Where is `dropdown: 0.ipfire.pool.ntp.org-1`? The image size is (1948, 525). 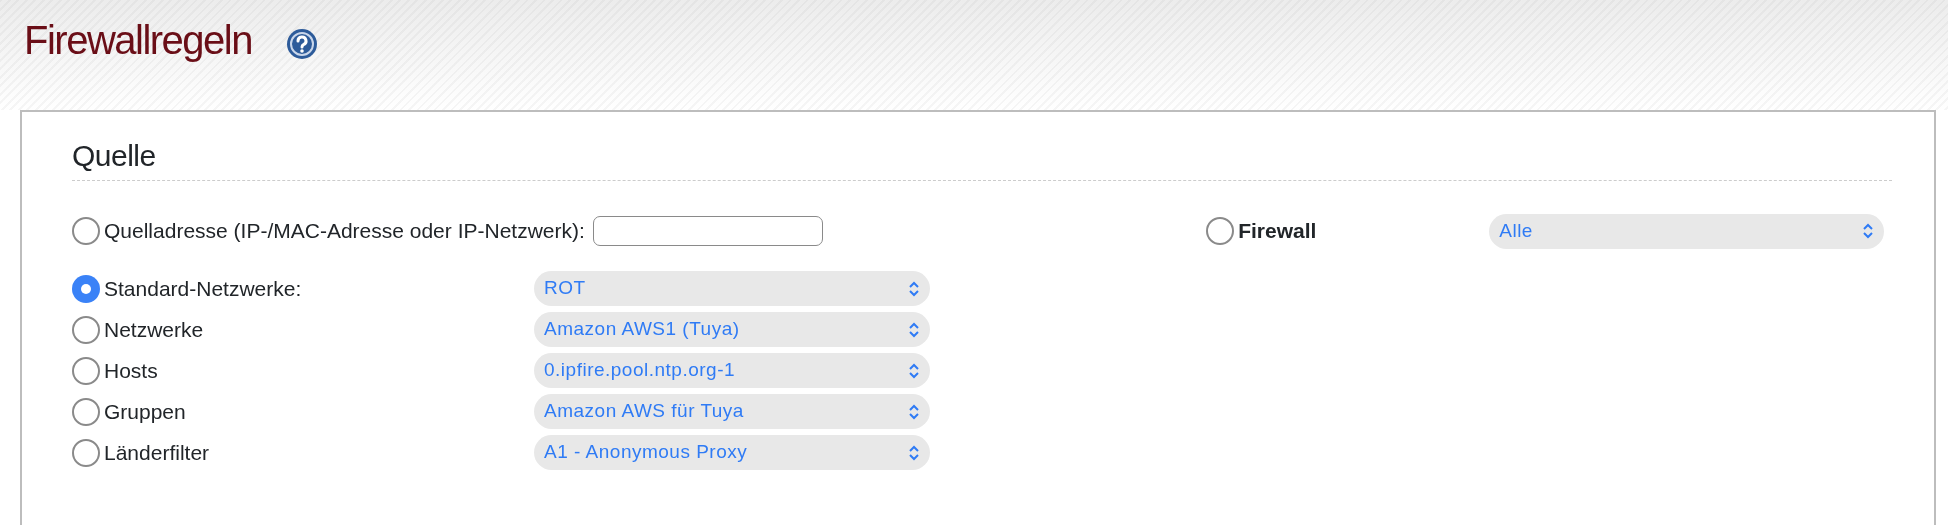 dropdown: 0.ipfire.pool.ntp.org-1 is located at coordinates (732, 370).